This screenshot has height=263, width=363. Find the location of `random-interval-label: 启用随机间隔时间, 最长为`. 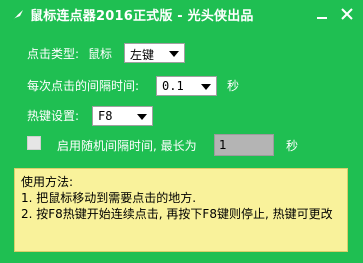

random-interval-label: 启用随机间隔时间, 最长为 is located at coordinates (127, 146).